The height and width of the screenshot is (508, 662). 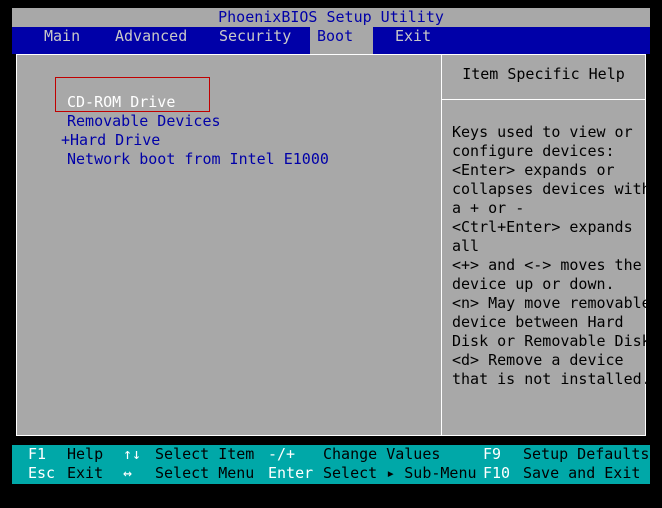 I want to click on help-line: all, so click(x=466, y=246).